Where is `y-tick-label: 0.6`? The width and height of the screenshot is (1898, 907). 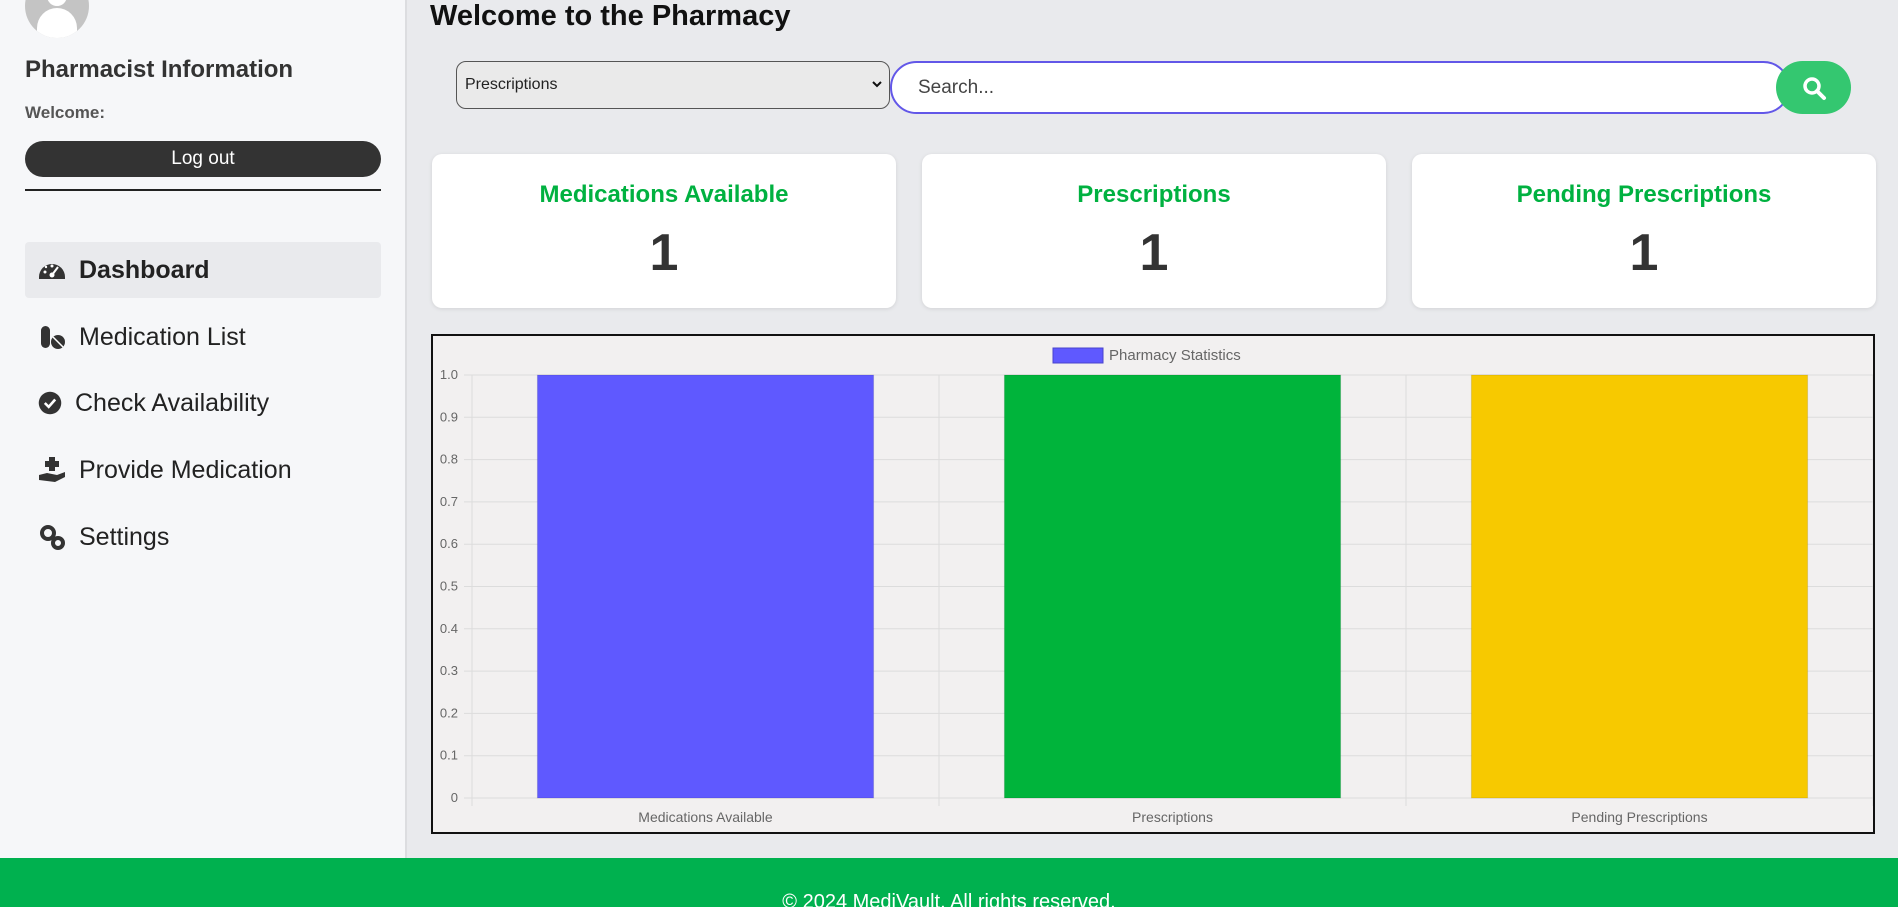
y-tick-label: 0.6 is located at coordinates (449, 543).